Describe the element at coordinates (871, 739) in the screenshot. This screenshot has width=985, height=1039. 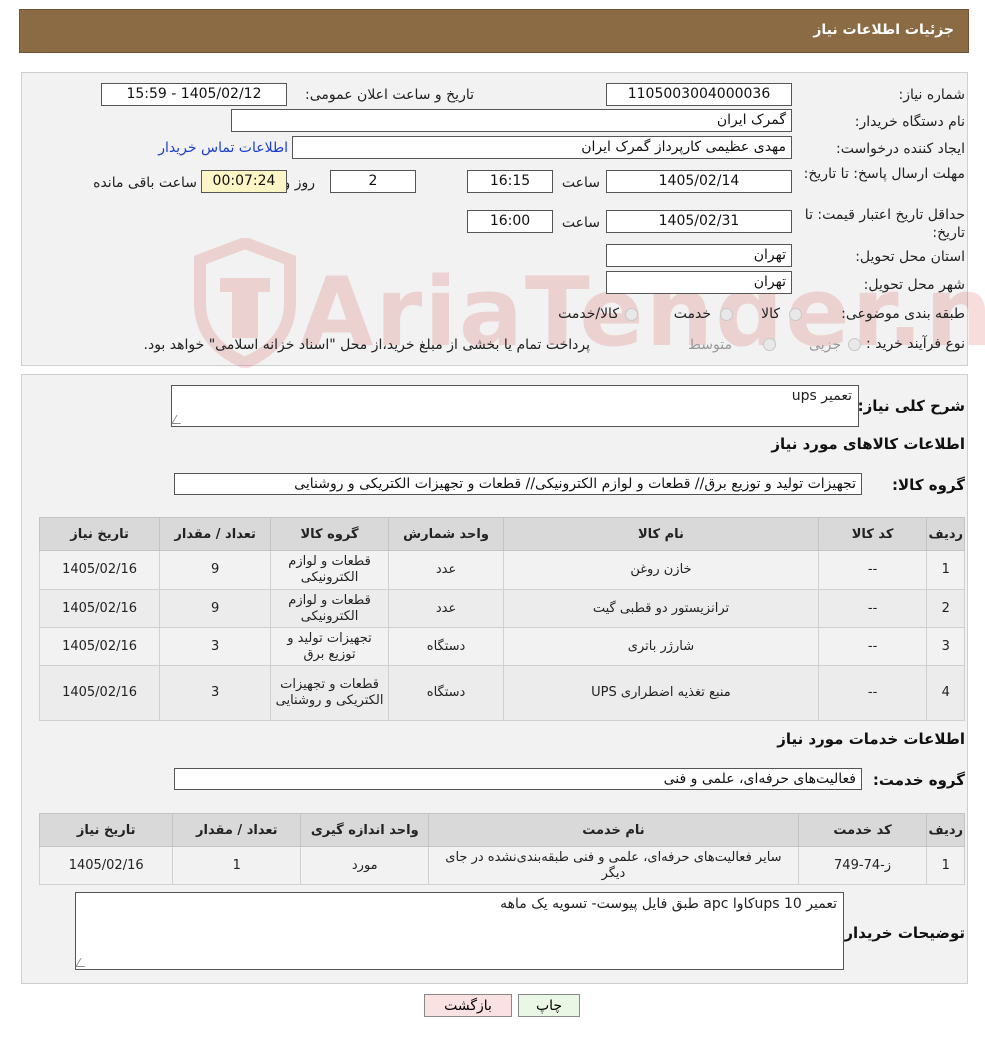
I see `services-section-title: اطلاعات خدمات مورد نیاز` at that location.